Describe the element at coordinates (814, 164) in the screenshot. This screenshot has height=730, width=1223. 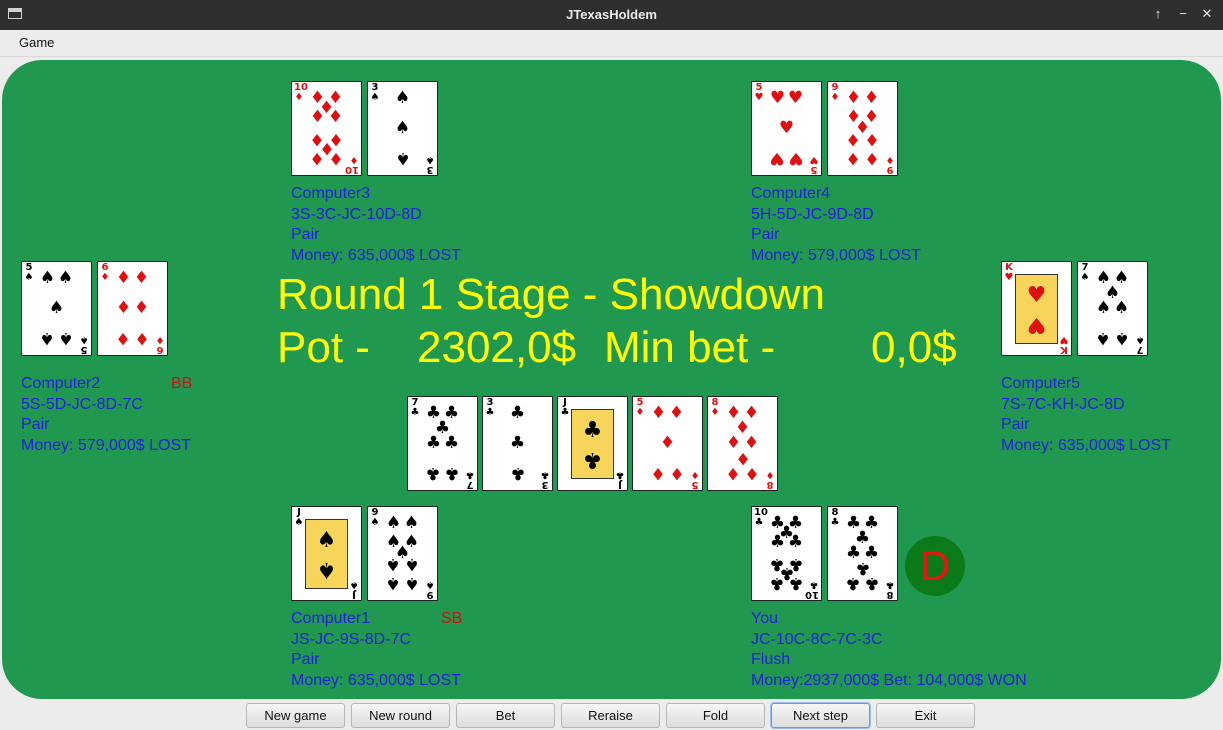
I see `card-index-inverted: 5 ♥` at that location.